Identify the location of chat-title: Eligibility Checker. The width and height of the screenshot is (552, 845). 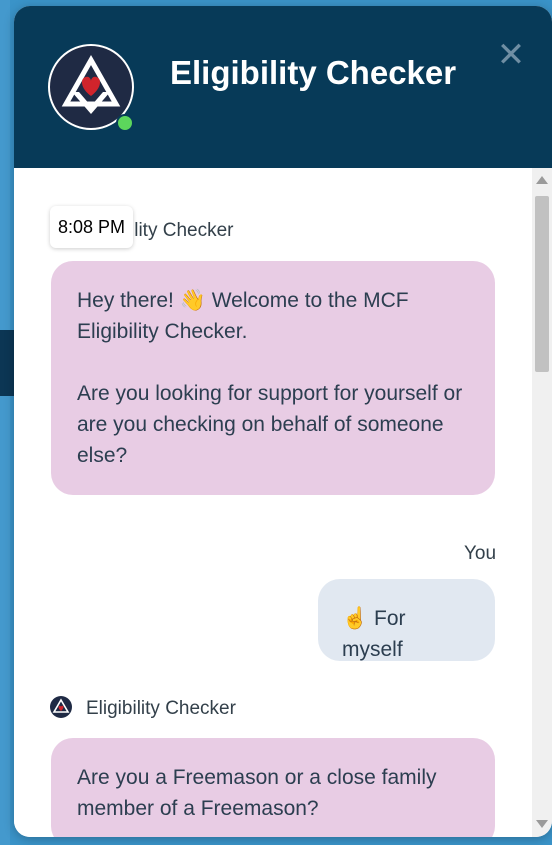
(313, 72).